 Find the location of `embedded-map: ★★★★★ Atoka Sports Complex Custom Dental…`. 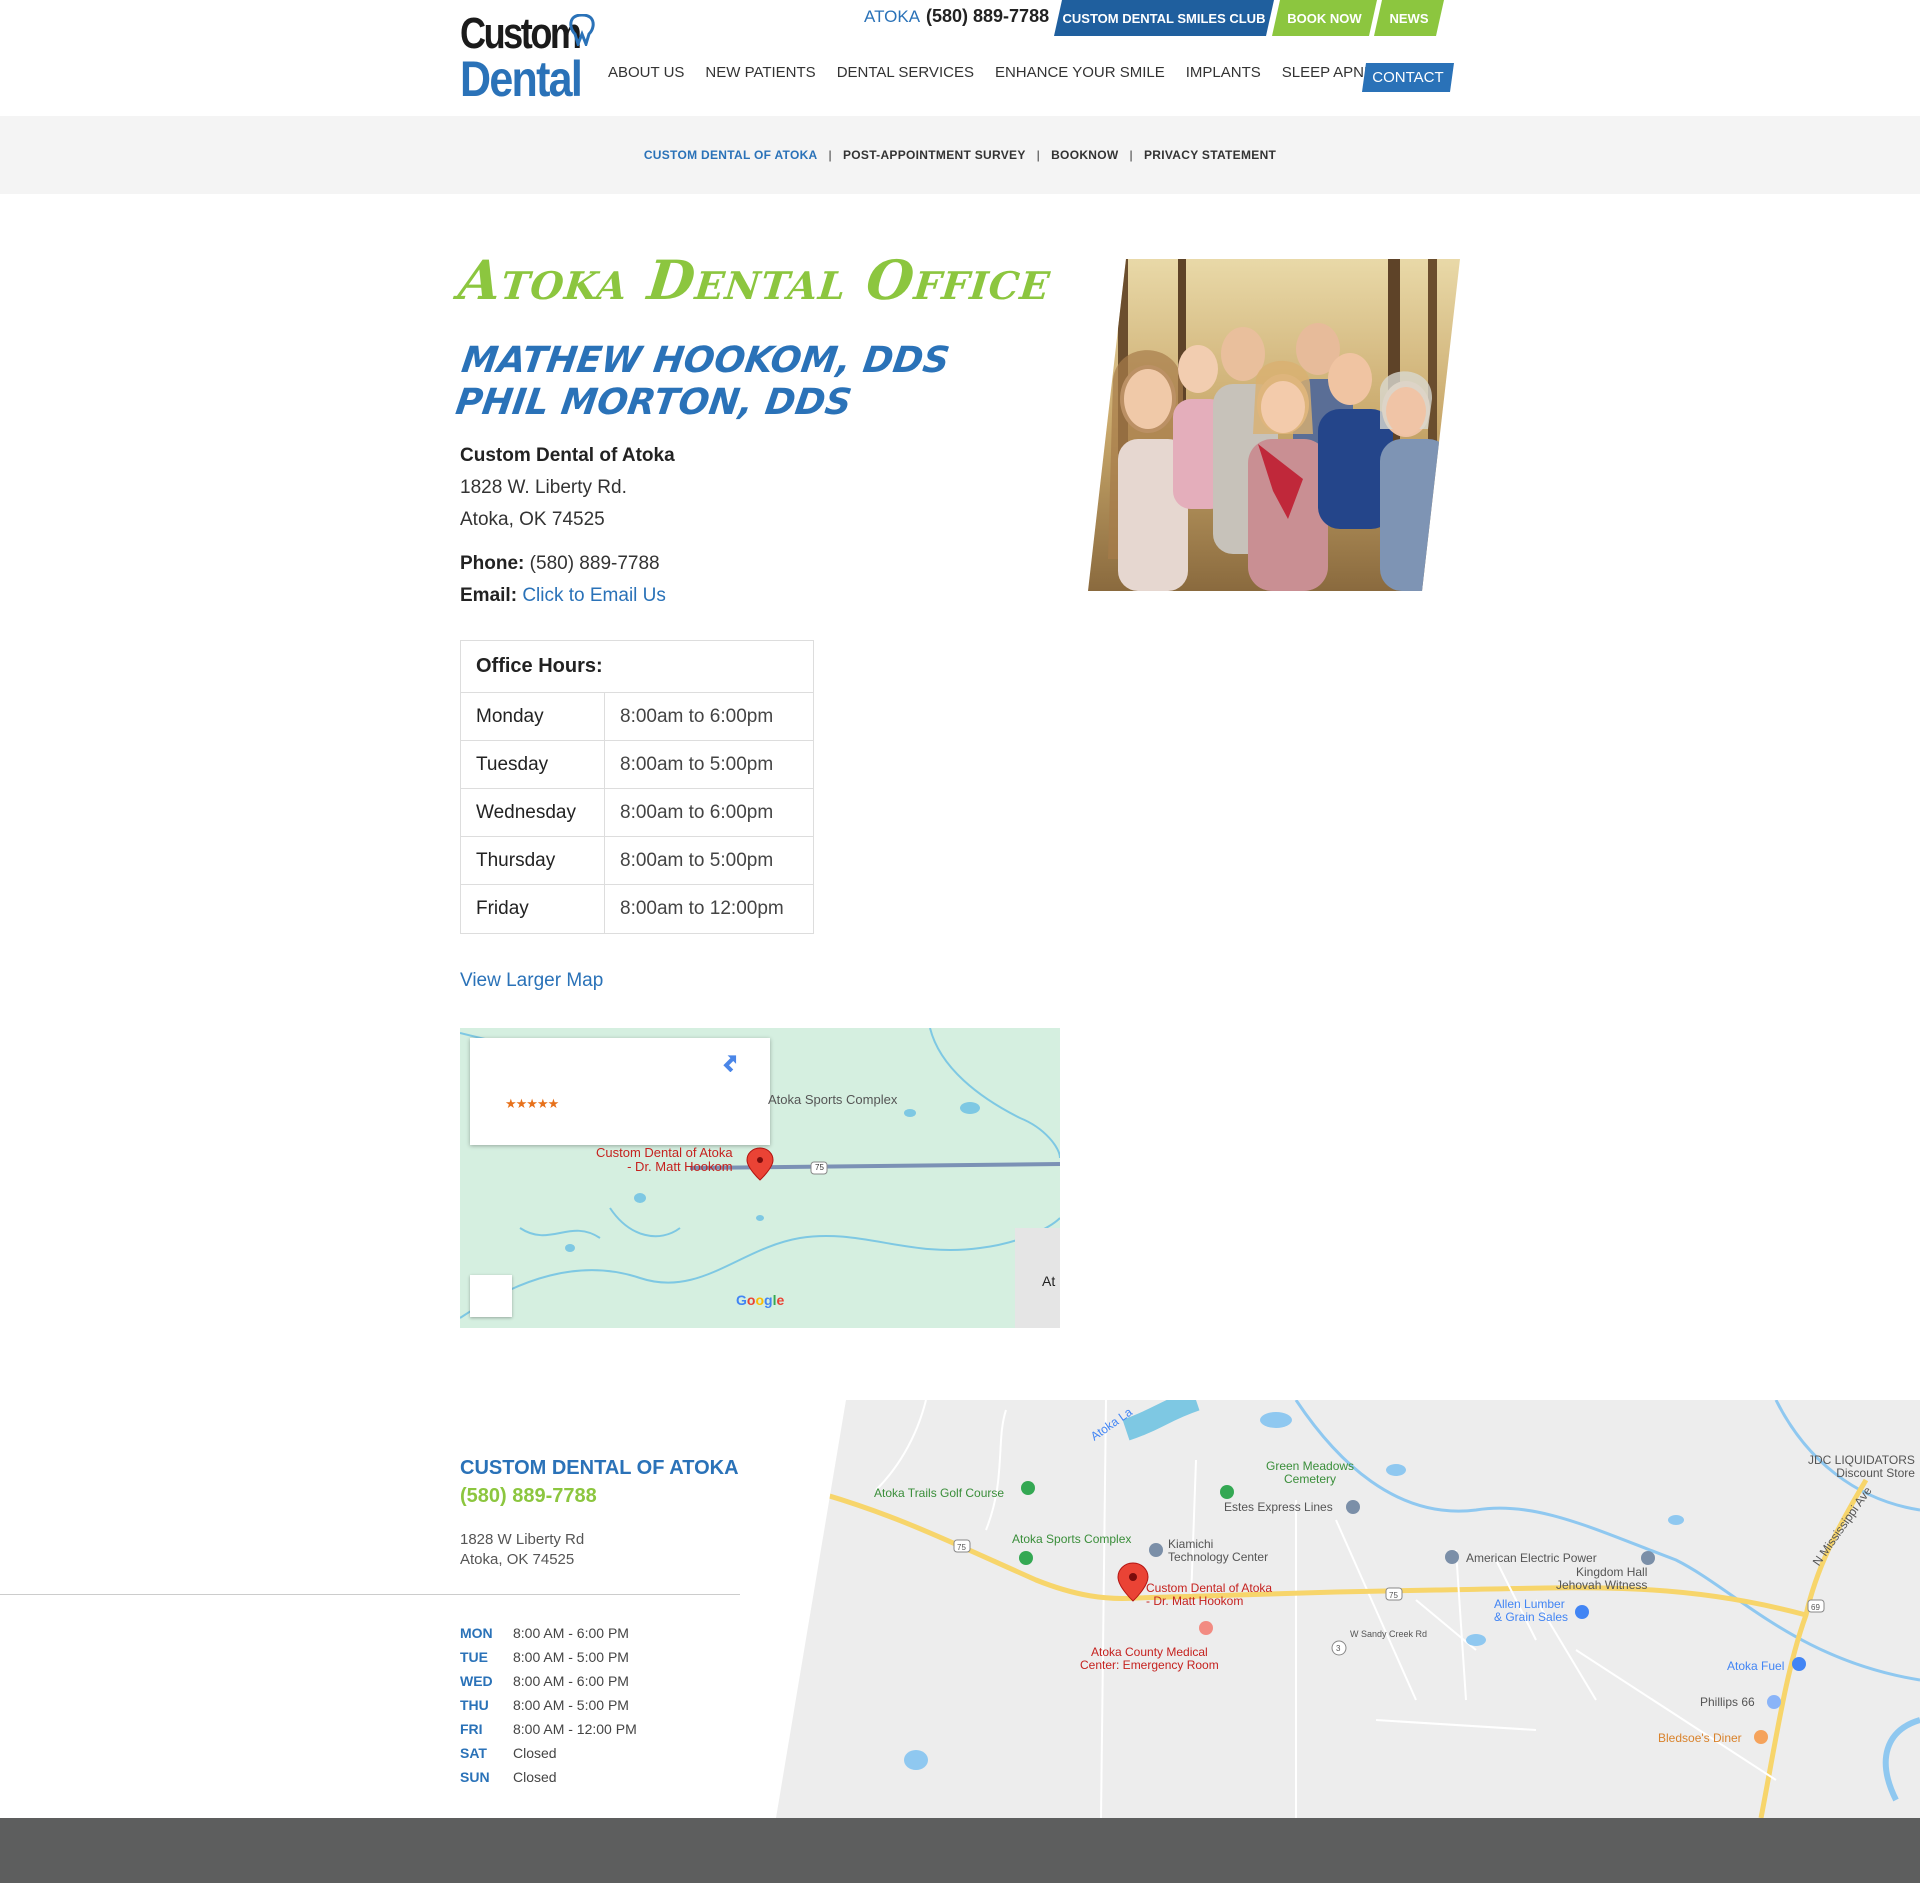

embedded-map: ★★★★★ Atoka Sports Complex Custom Dental… is located at coordinates (760, 1178).